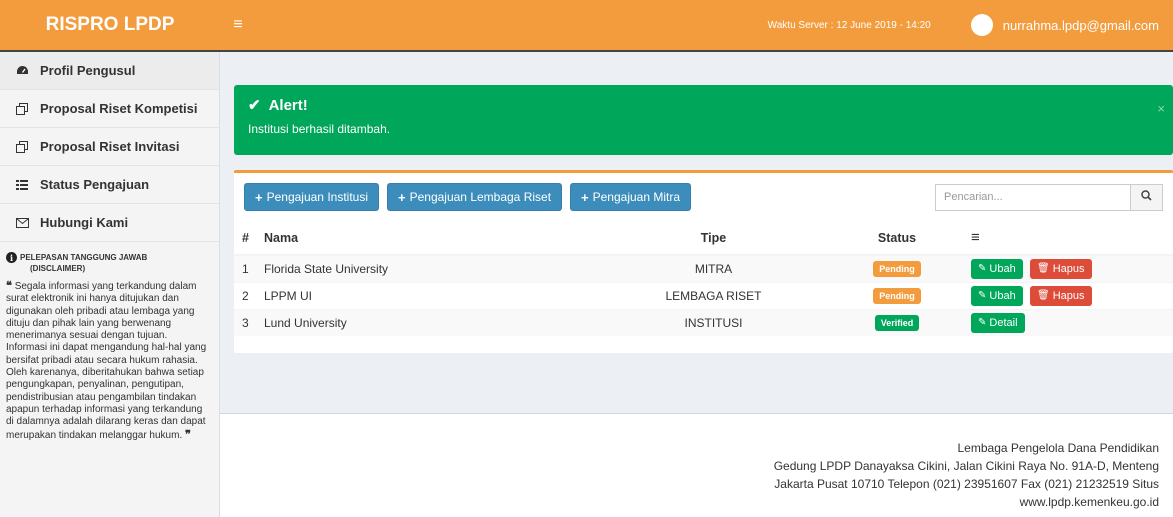 The height and width of the screenshot is (517, 1173). What do you see at coordinates (9, 285) in the screenshot?
I see `quote-open-icon: ❝` at bounding box center [9, 285].